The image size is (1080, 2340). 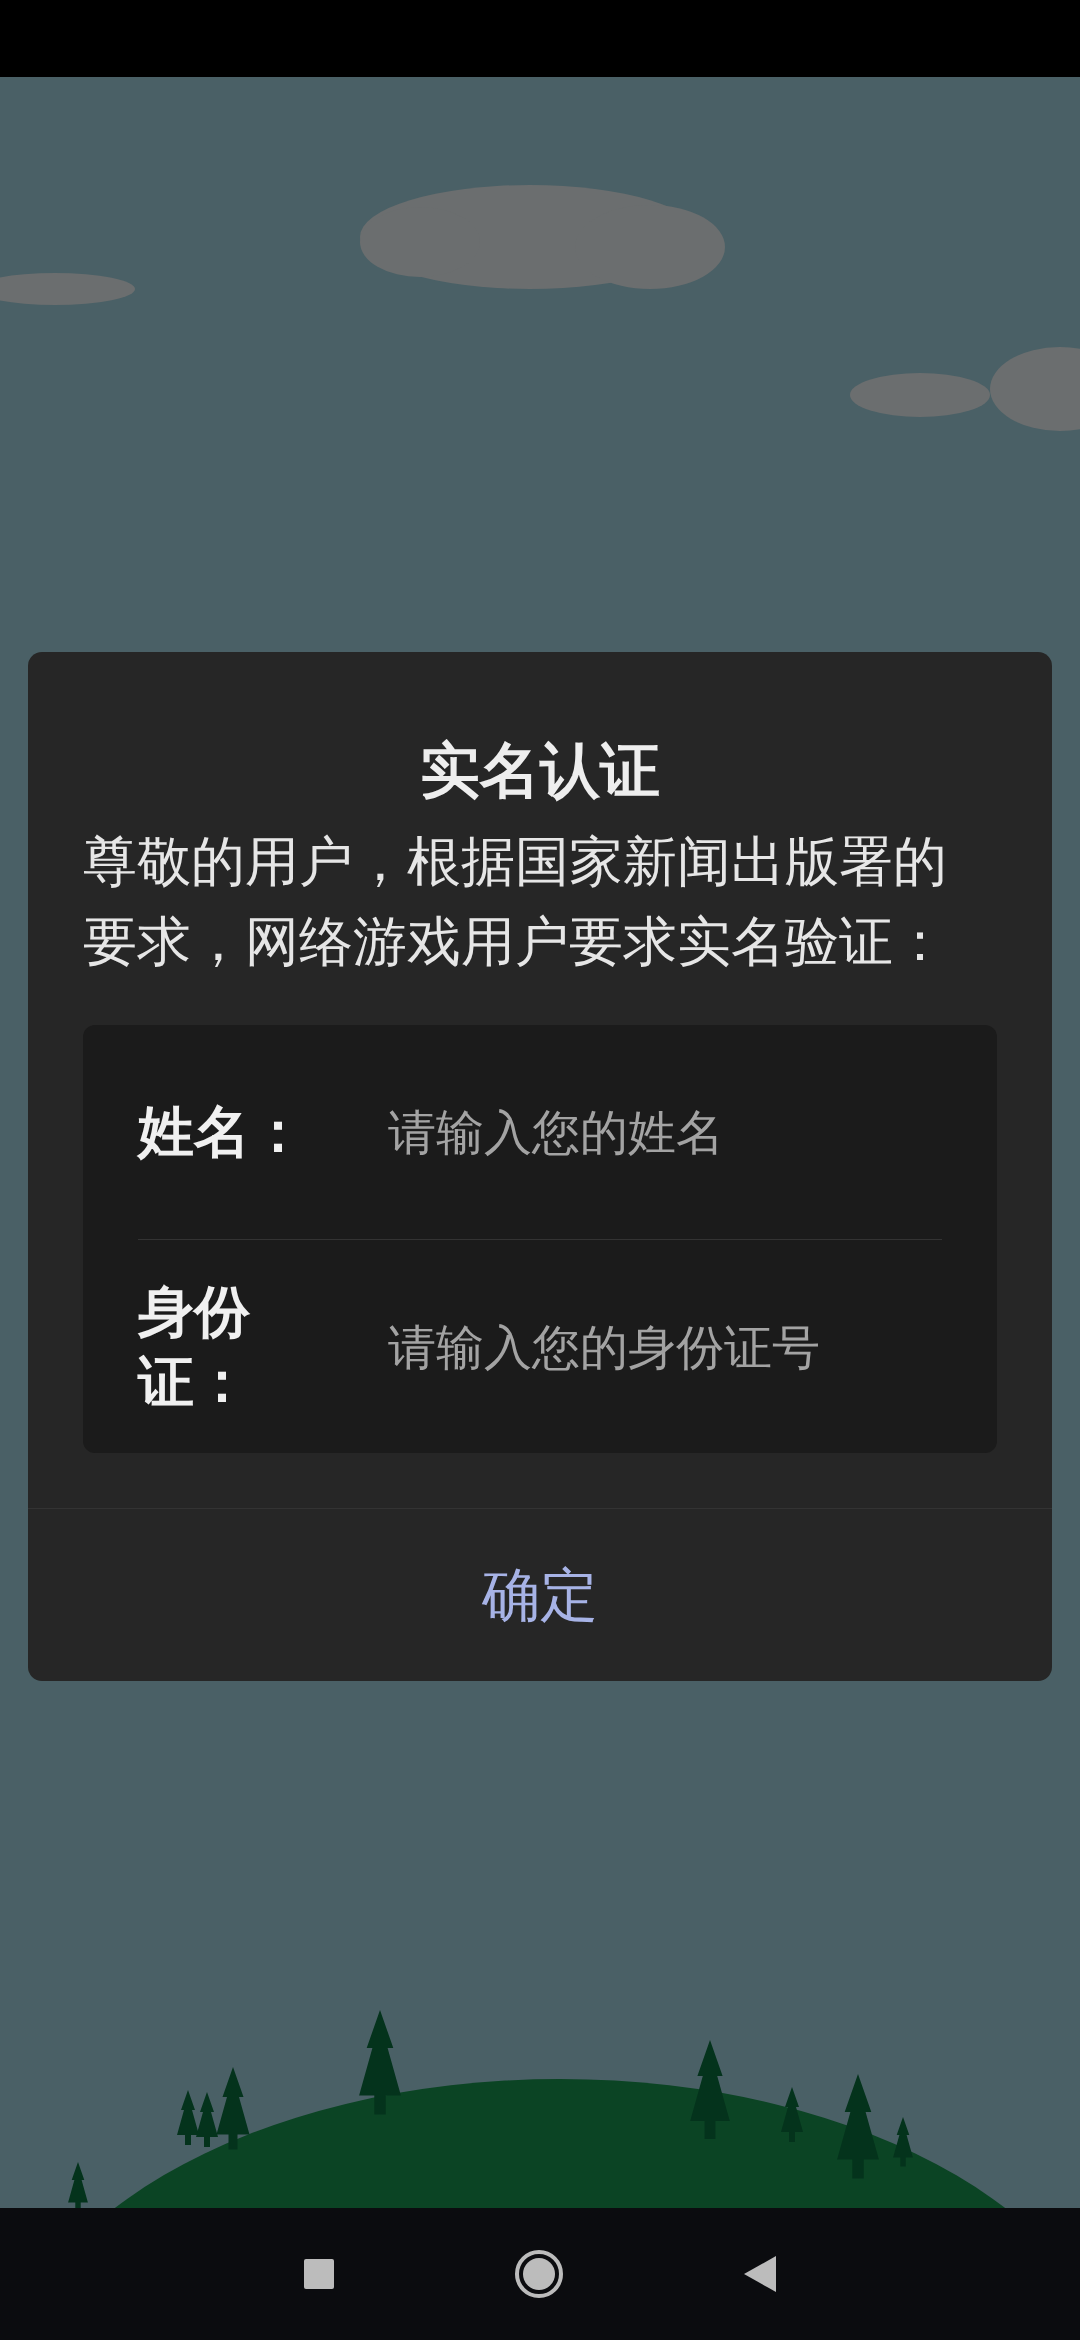 What do you see at coordinates (760, 2274) in the screenshot?
I see `back-icon` at bounding box center [760, 2274].